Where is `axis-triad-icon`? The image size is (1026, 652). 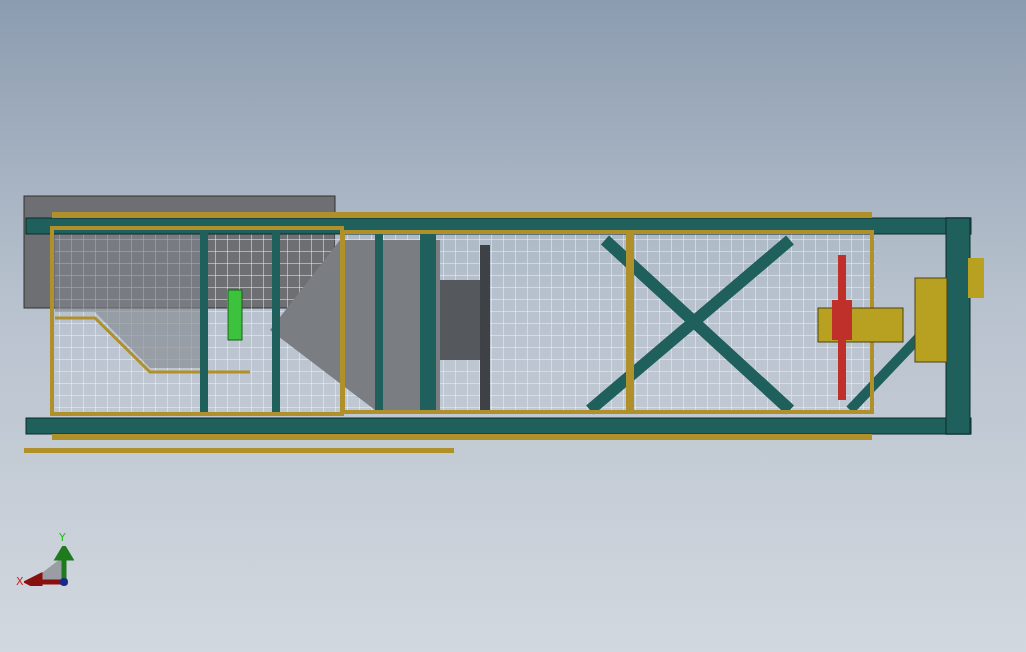
axis-triad-icon is located at coordinates (49, 566).